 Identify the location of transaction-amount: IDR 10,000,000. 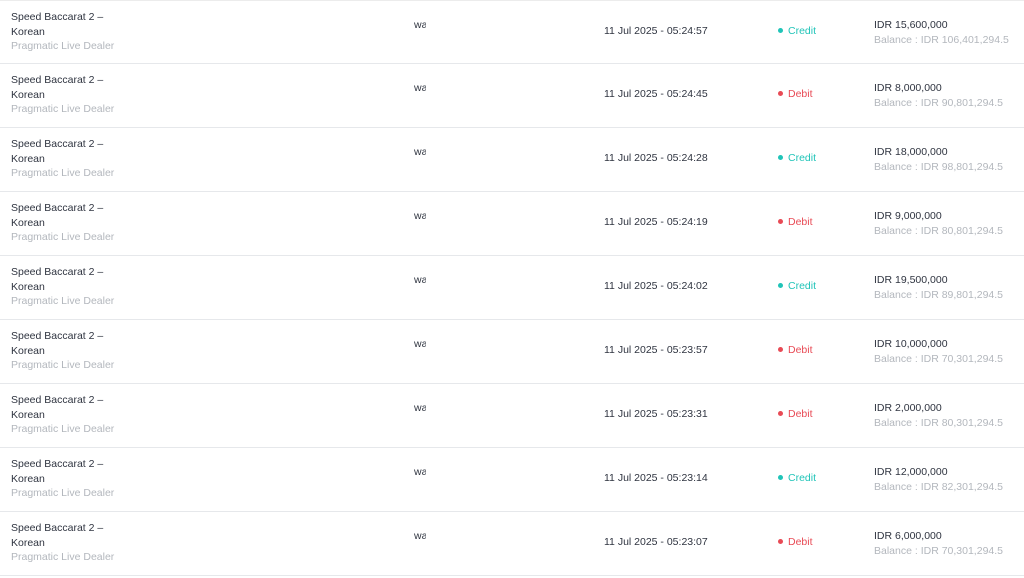
(911, 344).